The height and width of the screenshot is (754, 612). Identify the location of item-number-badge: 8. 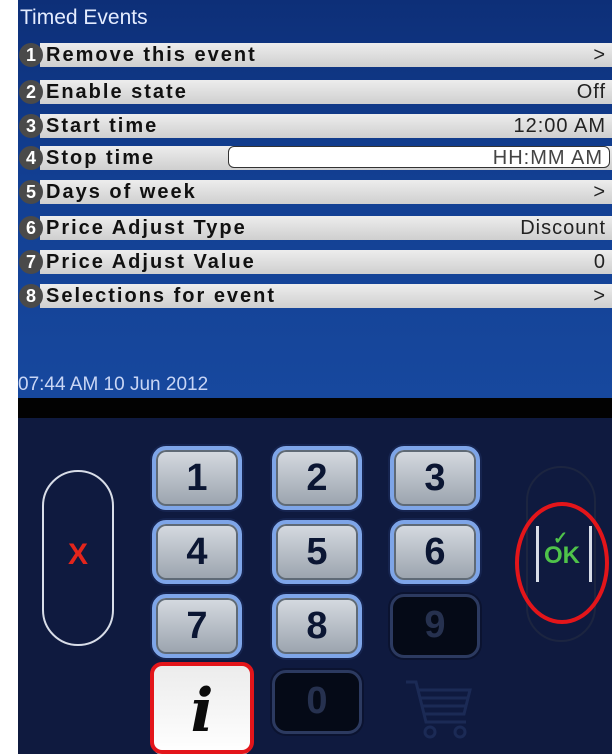
(31, 296).